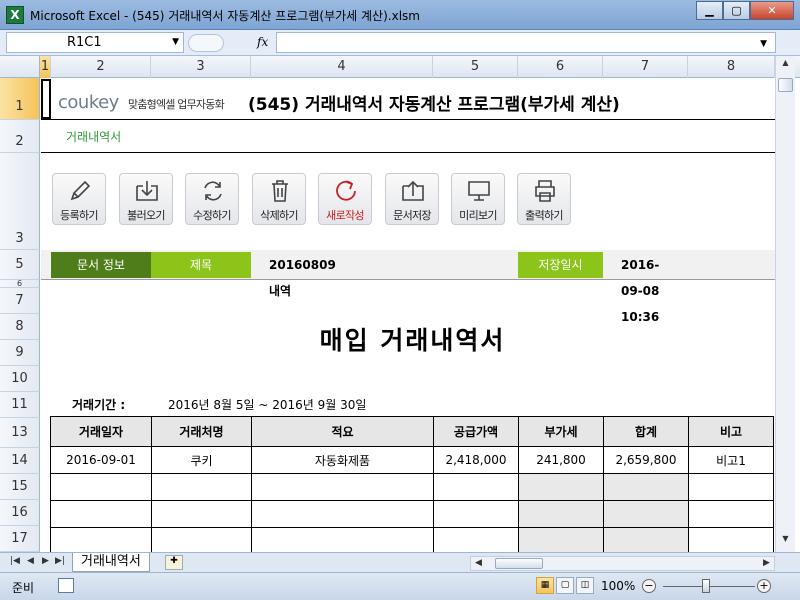  Describe the element at coordinates (201, 460) in the screenshot. I see `cell-vendor: 쿠키` at that location.